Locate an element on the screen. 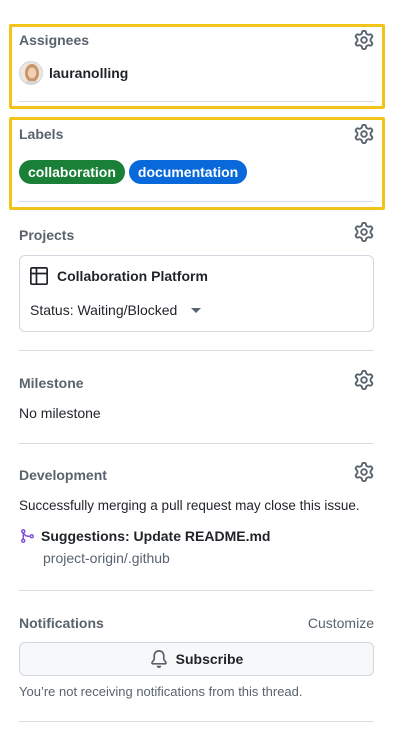 This screenshot has height=734, width=409. milestone-section: Milestone No milestone is located at coordinates (196, 400).